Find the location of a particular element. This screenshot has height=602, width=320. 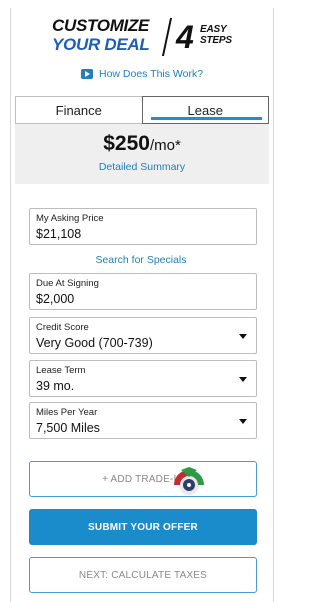

submit-offer-label: SUBMIT YOUR OFFER is located at coordinates (143, 527).